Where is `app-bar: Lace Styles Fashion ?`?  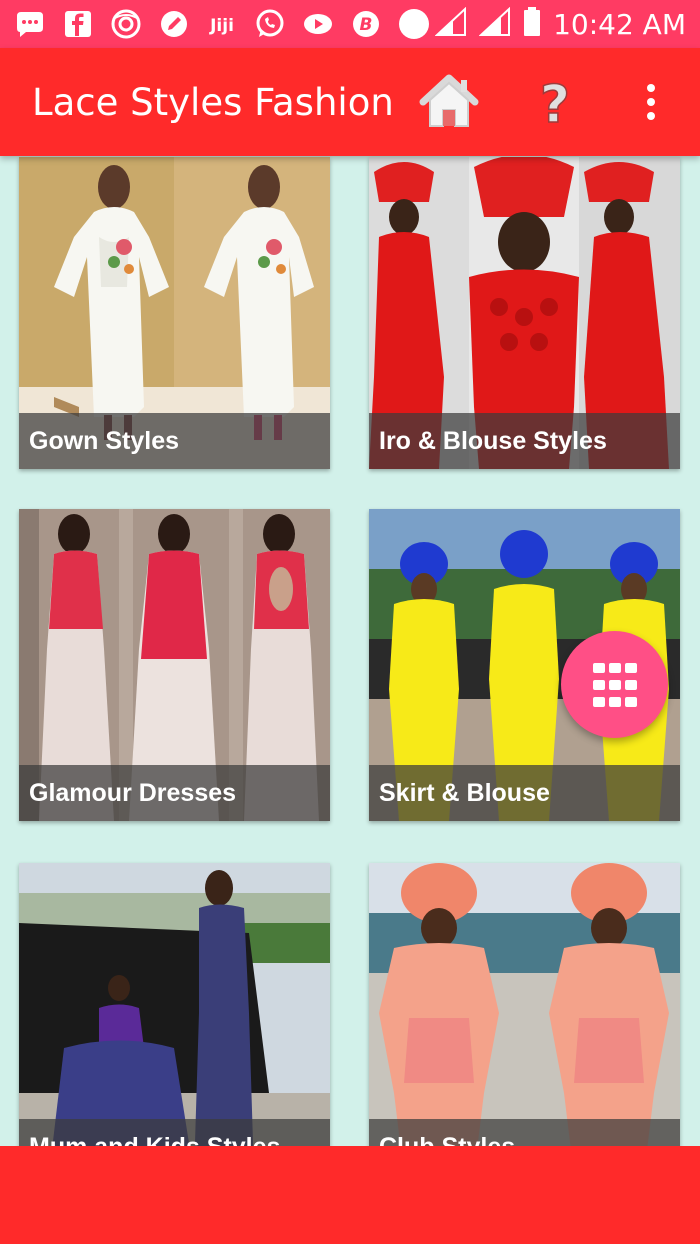
app-bar: Lace Styles Fashion ? is located at coordinates (350, 102).